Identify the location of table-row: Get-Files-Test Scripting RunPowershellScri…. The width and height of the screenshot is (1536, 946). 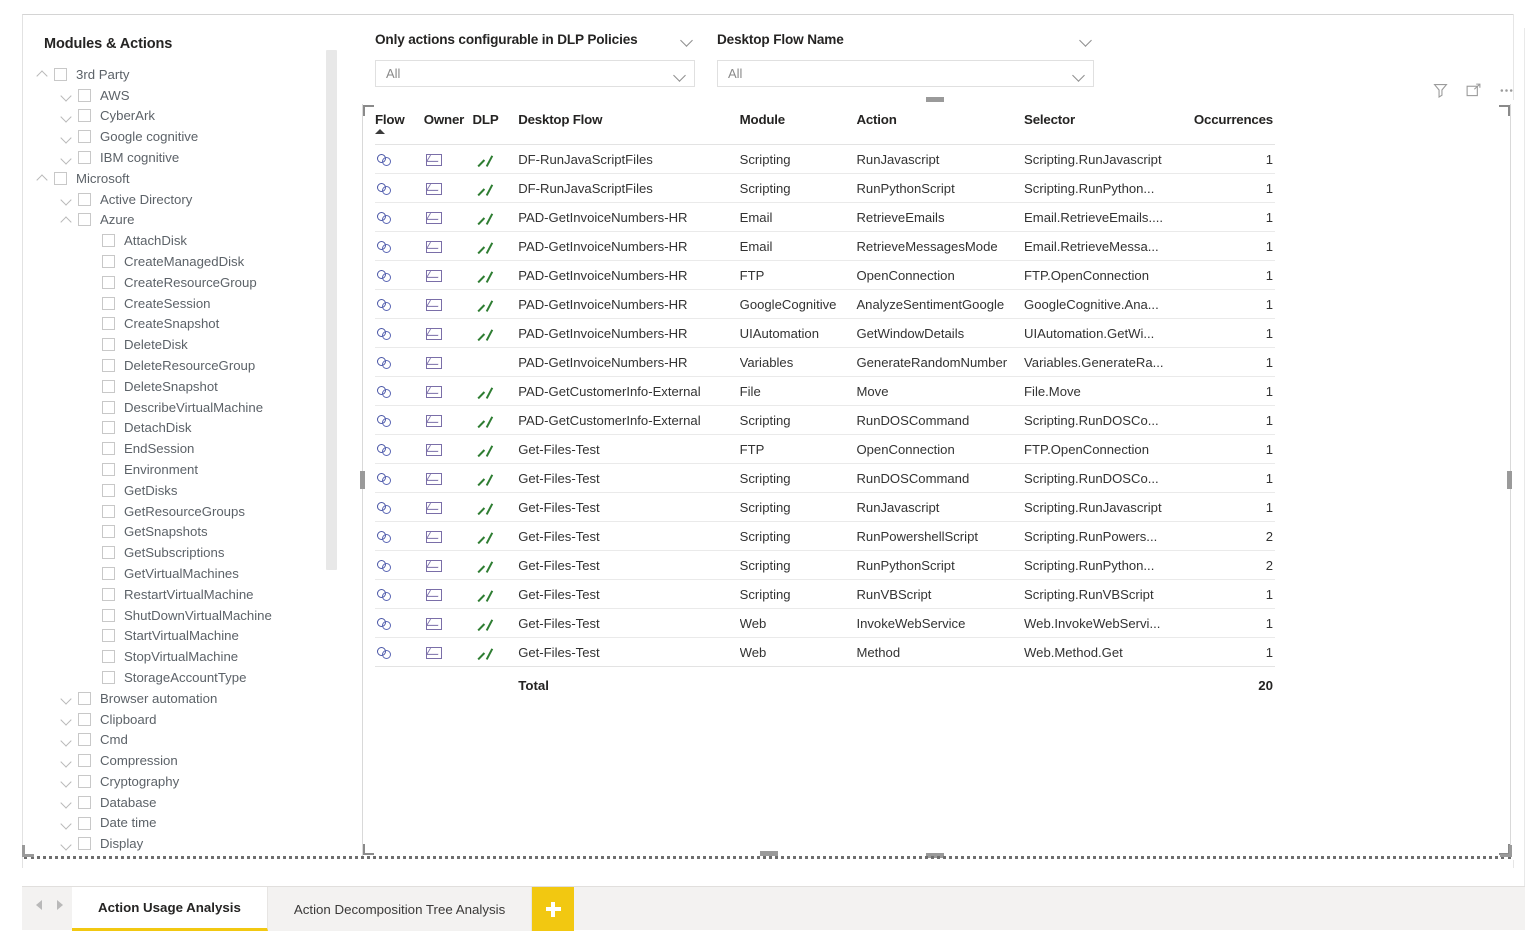
(825, 536).